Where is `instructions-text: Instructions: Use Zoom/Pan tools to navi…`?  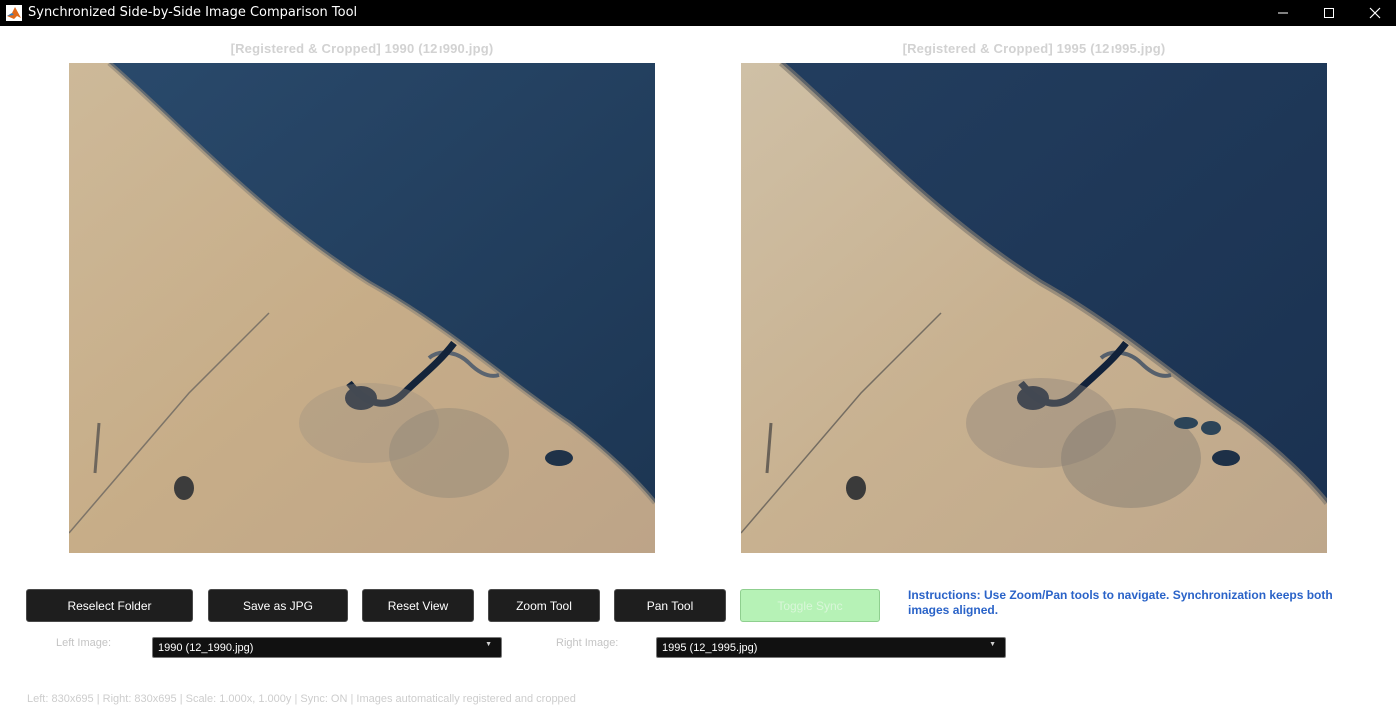
instructions-text: Instructions: Use Zoom/Pan tools to navi… is located at coordinates (1120, 602).